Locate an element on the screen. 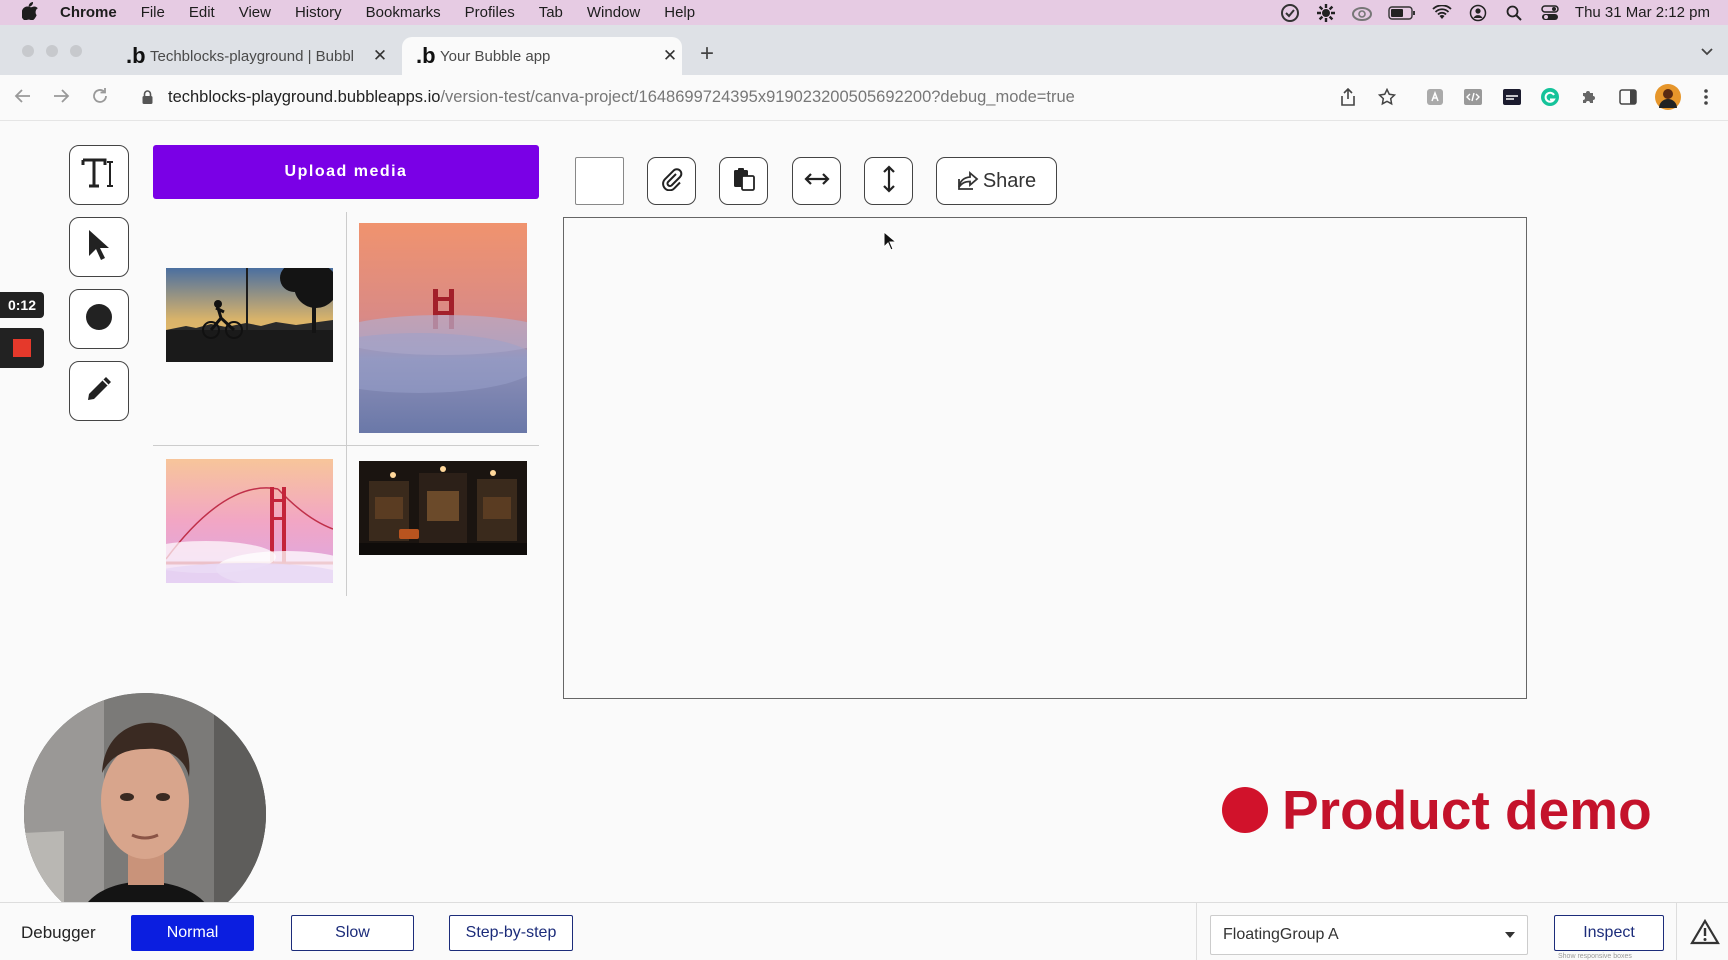 The height and width of the screenshot is (960, 1728). spotlight-search-icon is located at coordinates (1514, 13).